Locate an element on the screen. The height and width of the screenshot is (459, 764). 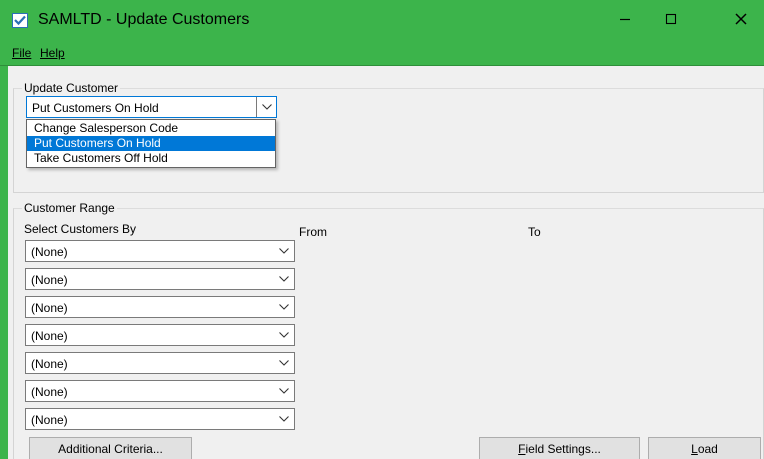
menu-file: File is located at coordinates (21, 53).